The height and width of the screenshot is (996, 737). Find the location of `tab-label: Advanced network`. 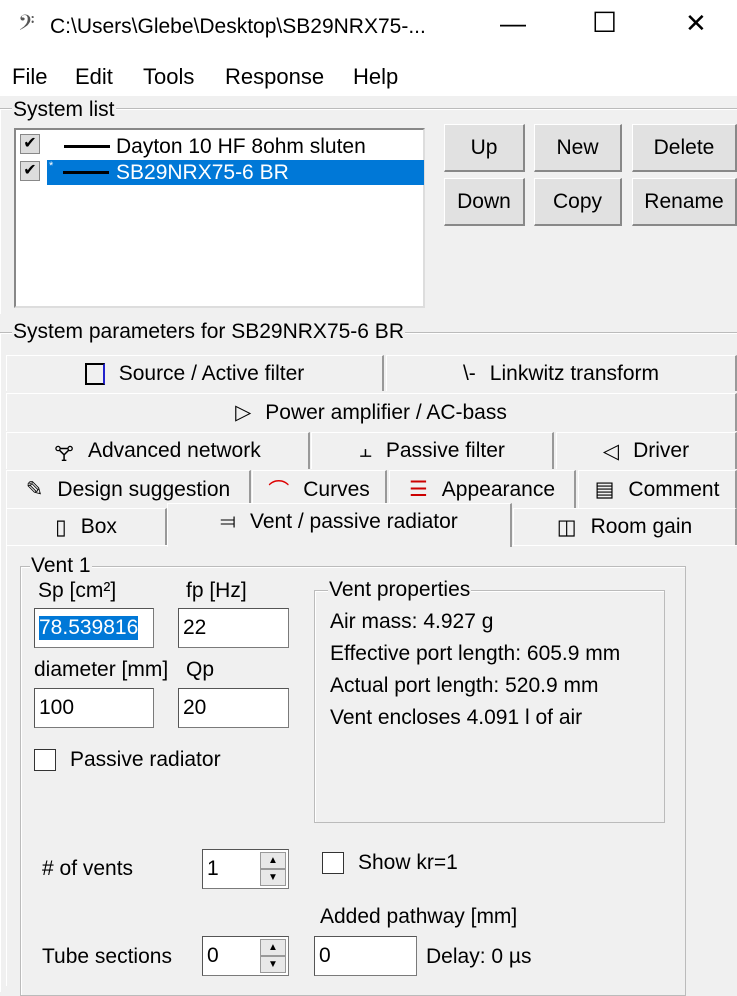

tab-label: Advanced network is located at coordinates (174, 450).